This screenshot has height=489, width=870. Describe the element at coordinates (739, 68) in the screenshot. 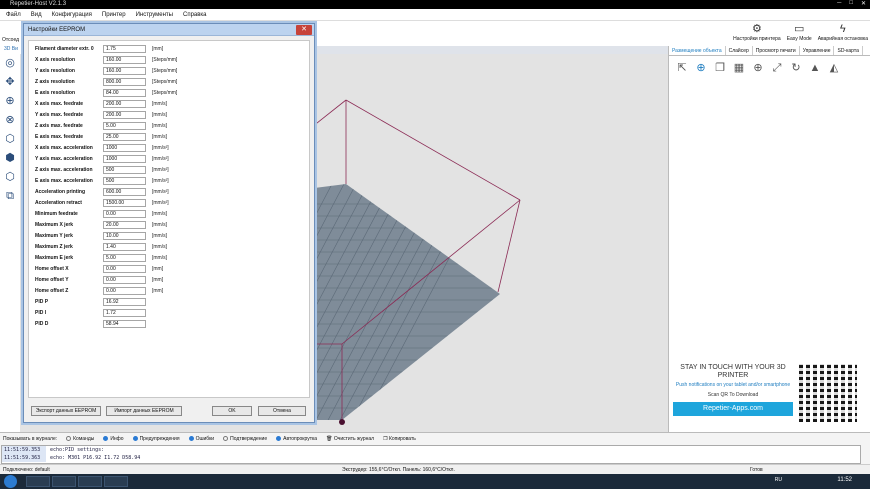

I see `autoplace-icon: ▦` at that location.